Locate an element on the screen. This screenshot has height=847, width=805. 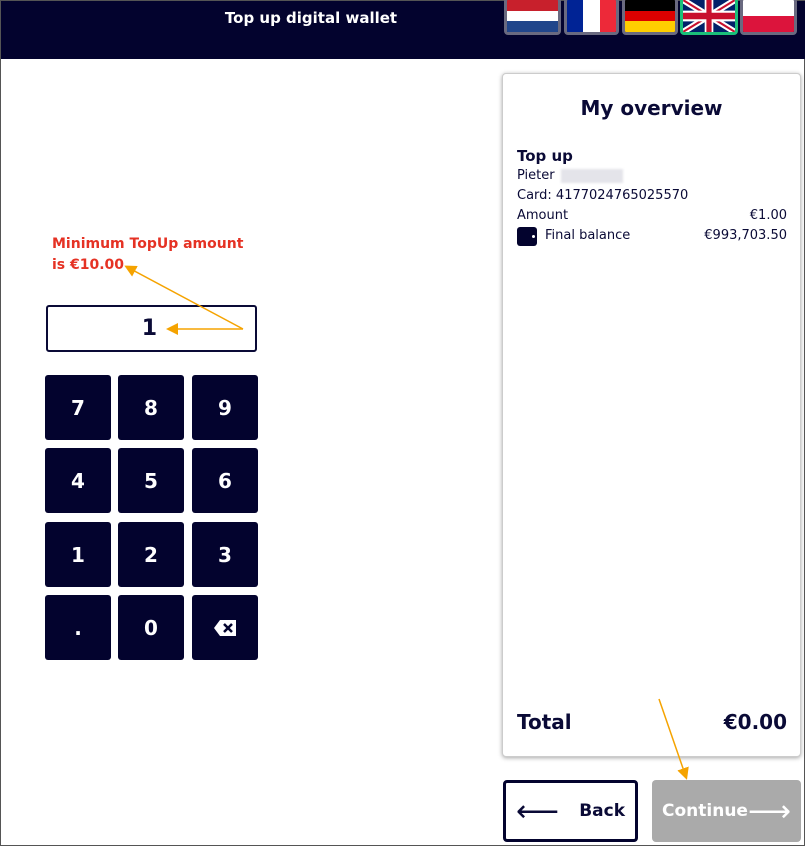
key-7: 7 is located at coordinates (78, 407).